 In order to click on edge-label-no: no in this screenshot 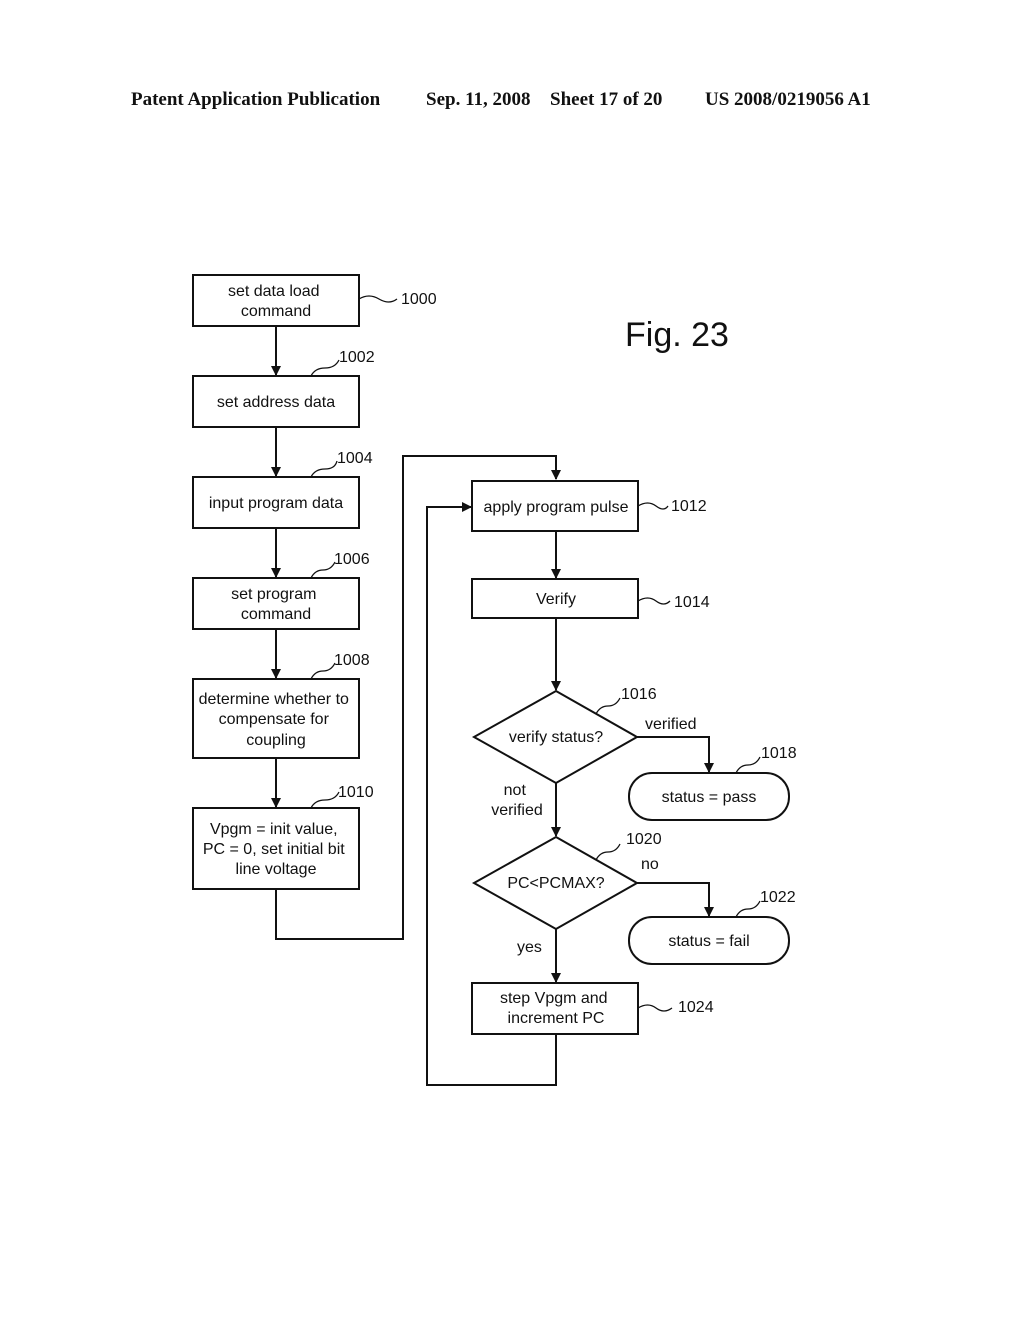, I will do `click(650, 864)`.